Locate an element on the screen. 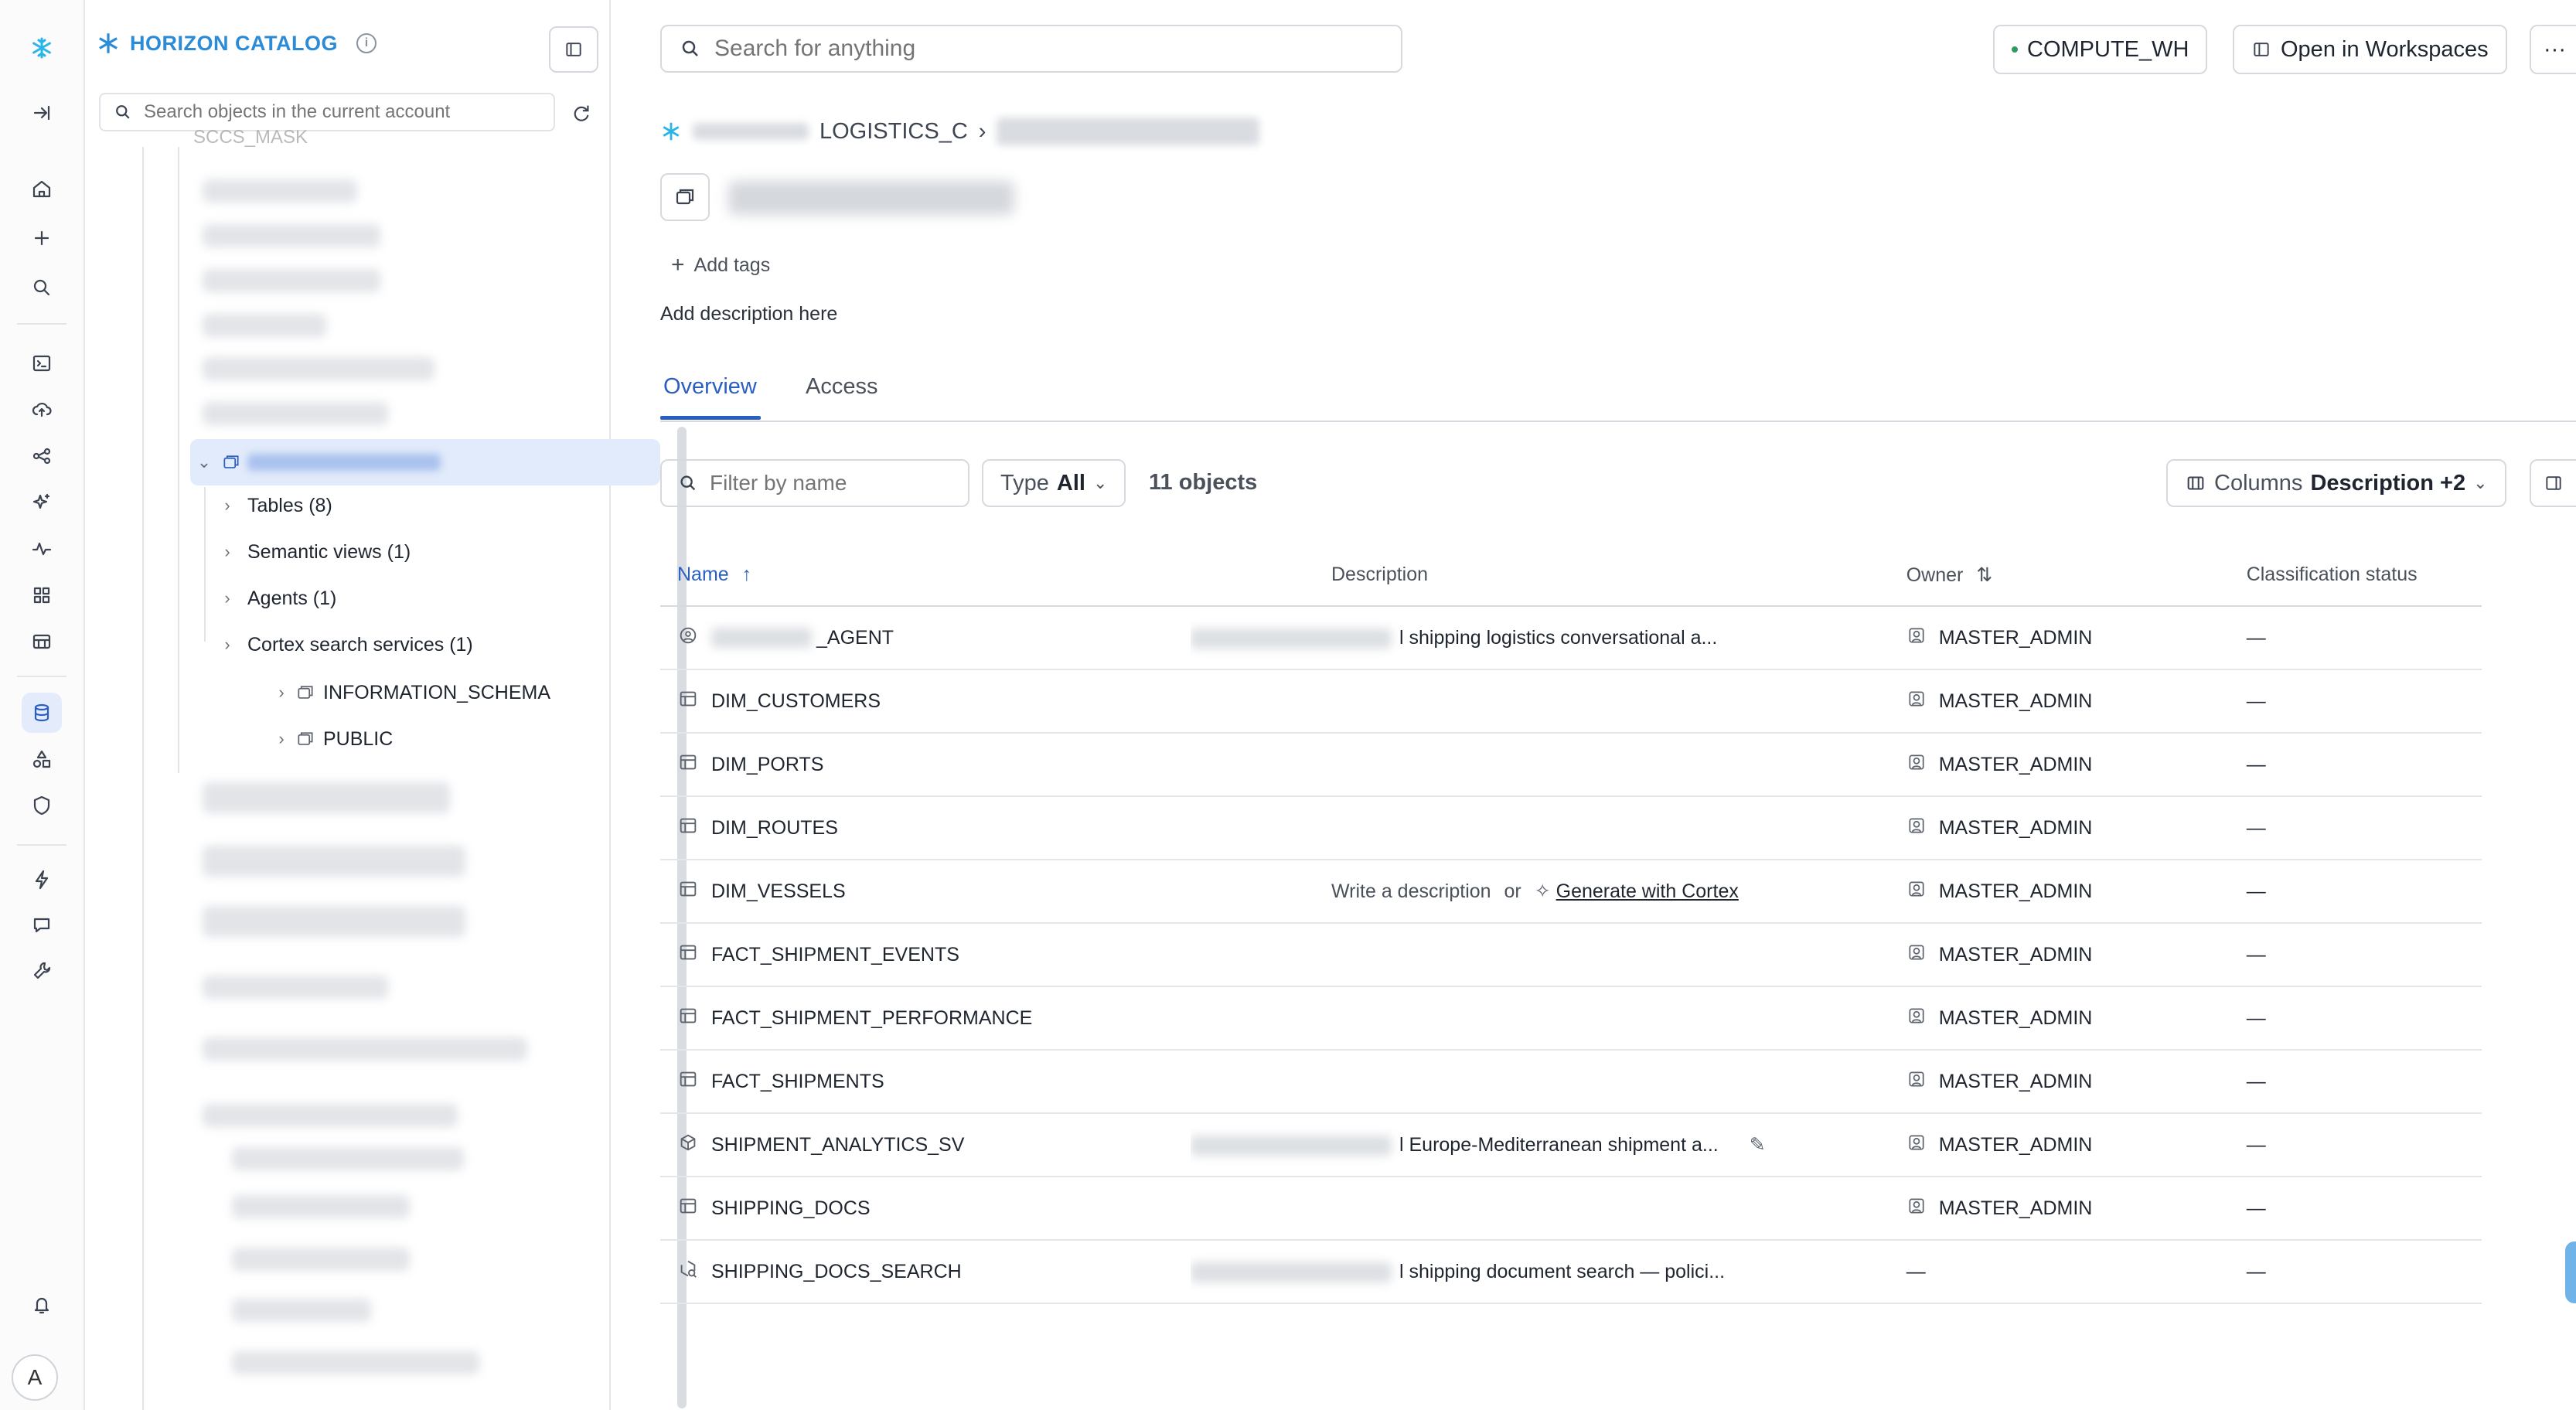 The width and height of the screenshot is (2576, 1410). type-filter-dropdown: Type All ⌄ is located at coordinates (1054, 483).